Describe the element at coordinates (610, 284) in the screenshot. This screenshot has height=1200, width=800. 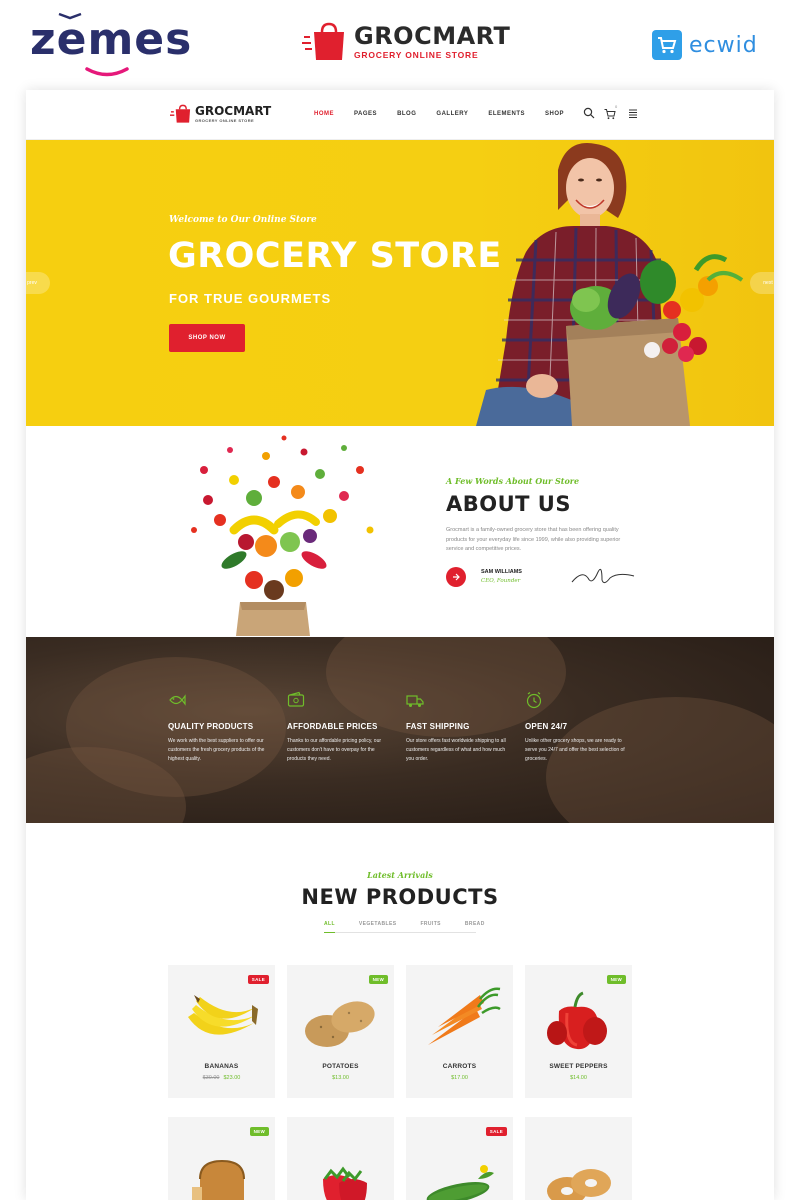
I see `hero-woman-with-groceries-image` at that location.